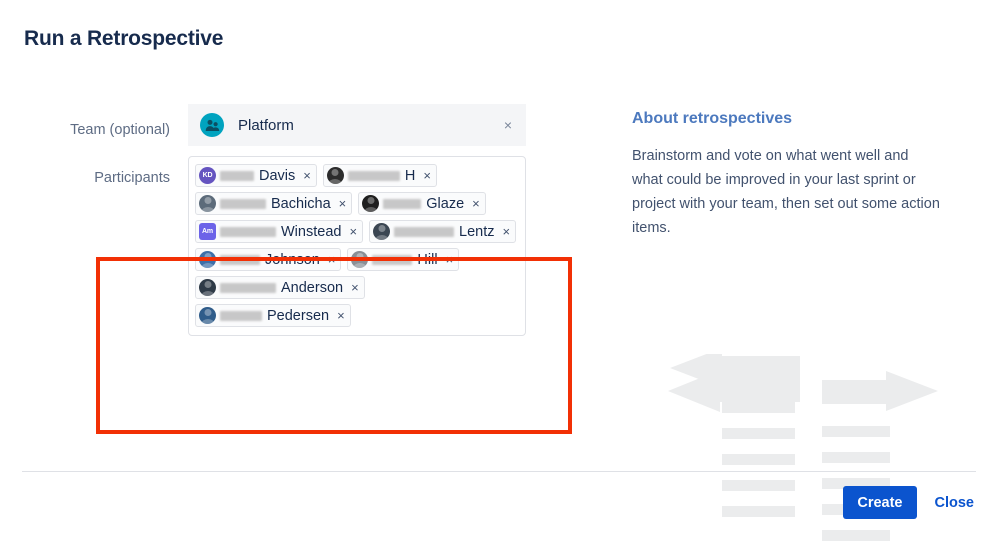 This screenshot has width=998, height=559. Describe the element at coordinates (805, 456) in the screenshot. I see `retrospective-arrows-illustration` at that location.